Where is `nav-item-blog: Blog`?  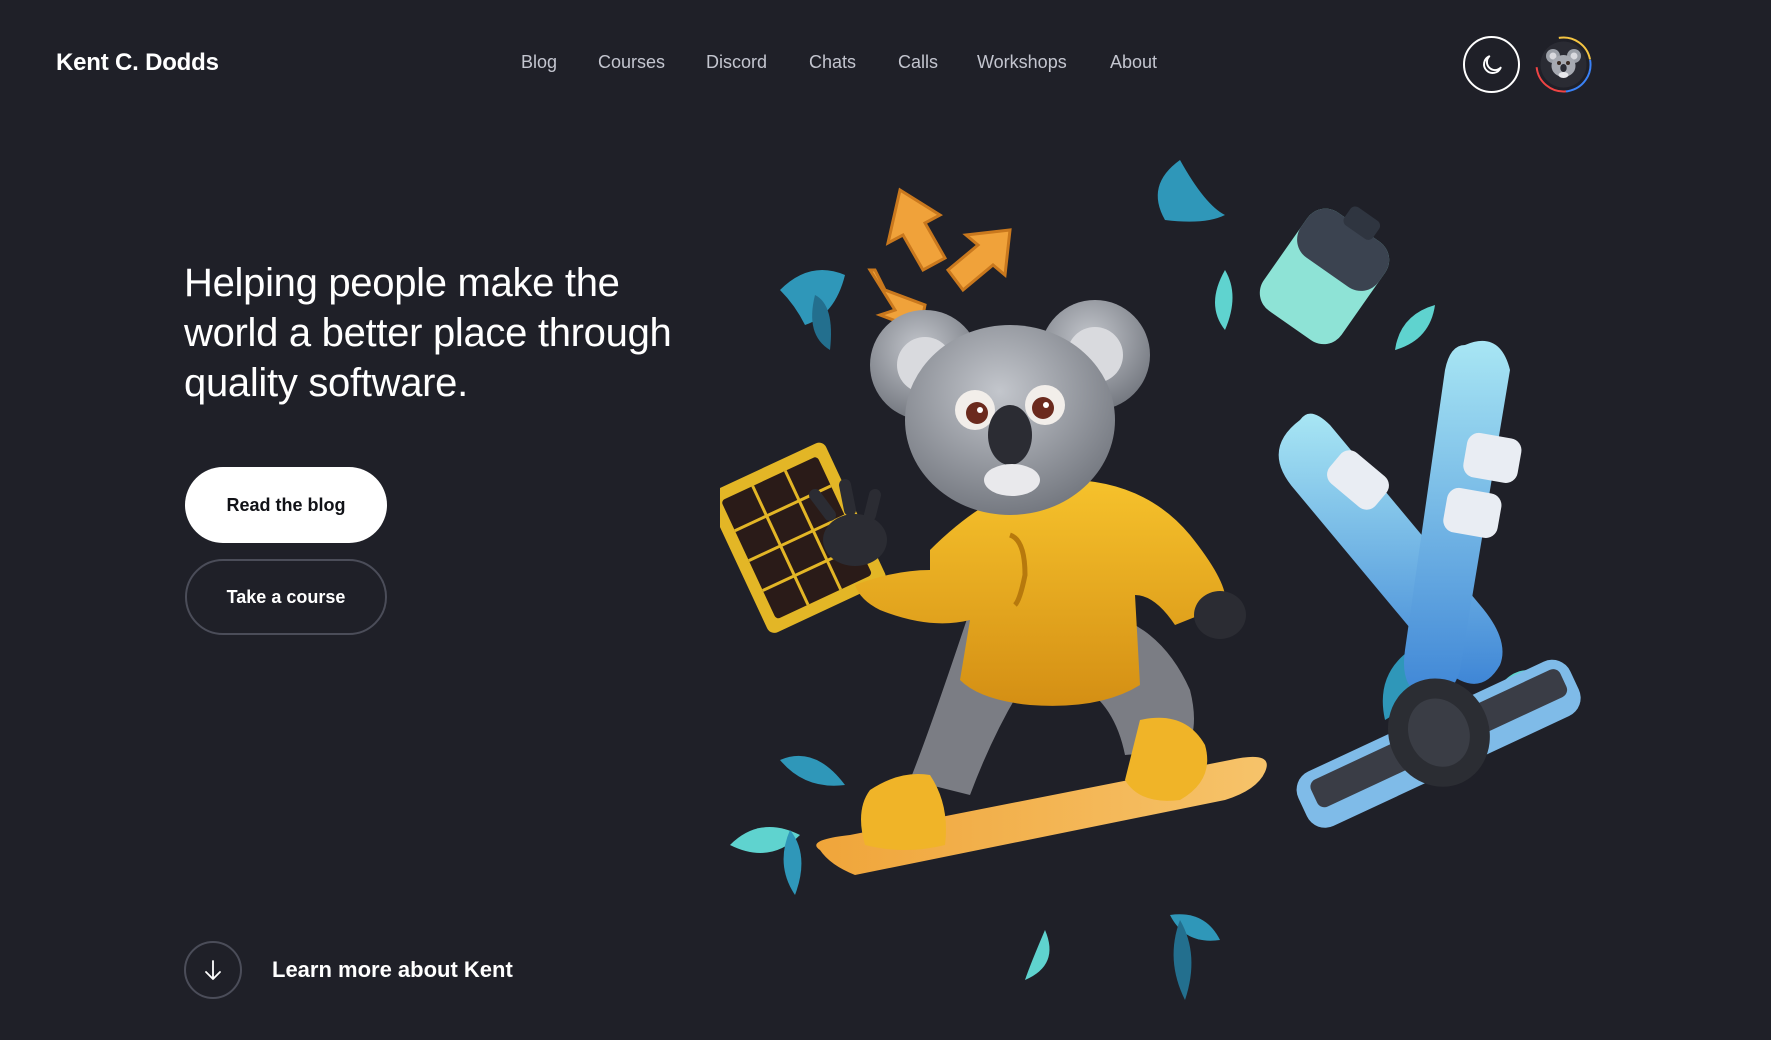 nav-item-blog: Blog is located at coordinates (539, 62).